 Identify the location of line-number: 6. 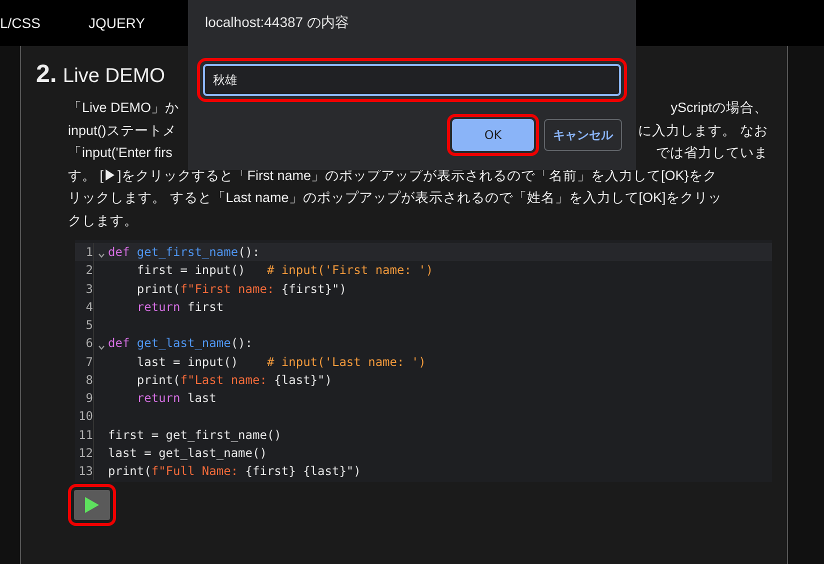
(84, 343).